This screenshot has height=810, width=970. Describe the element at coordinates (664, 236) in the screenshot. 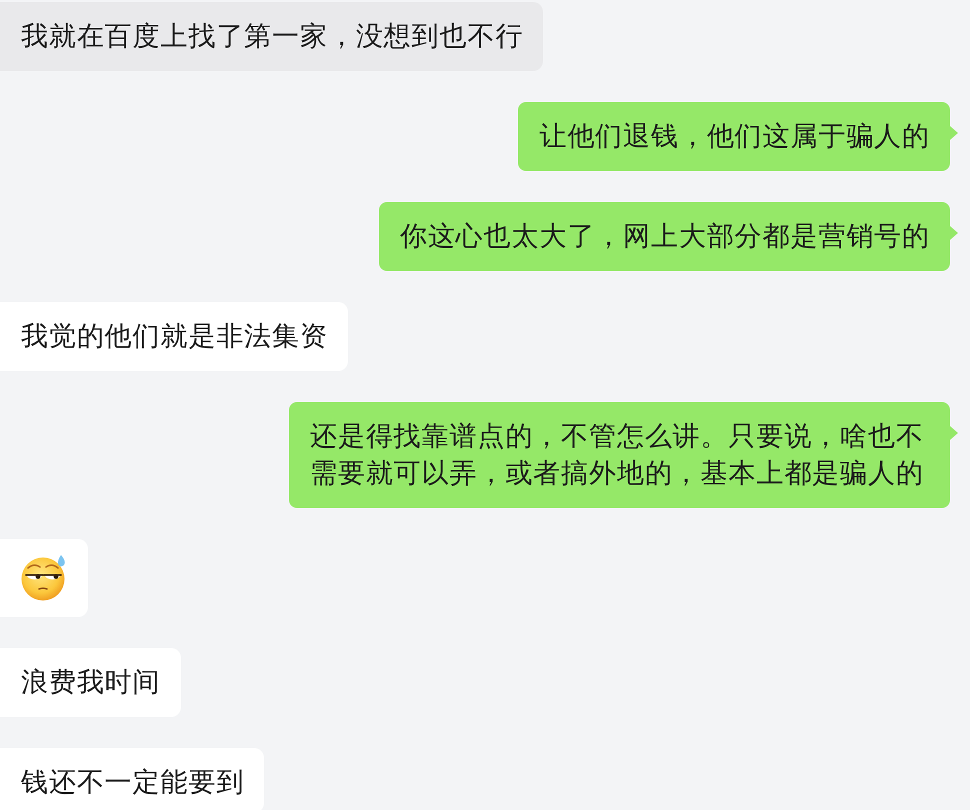

I see `message-bubble: 你这心也太大了，网上大部分都是营销号的` at that location.